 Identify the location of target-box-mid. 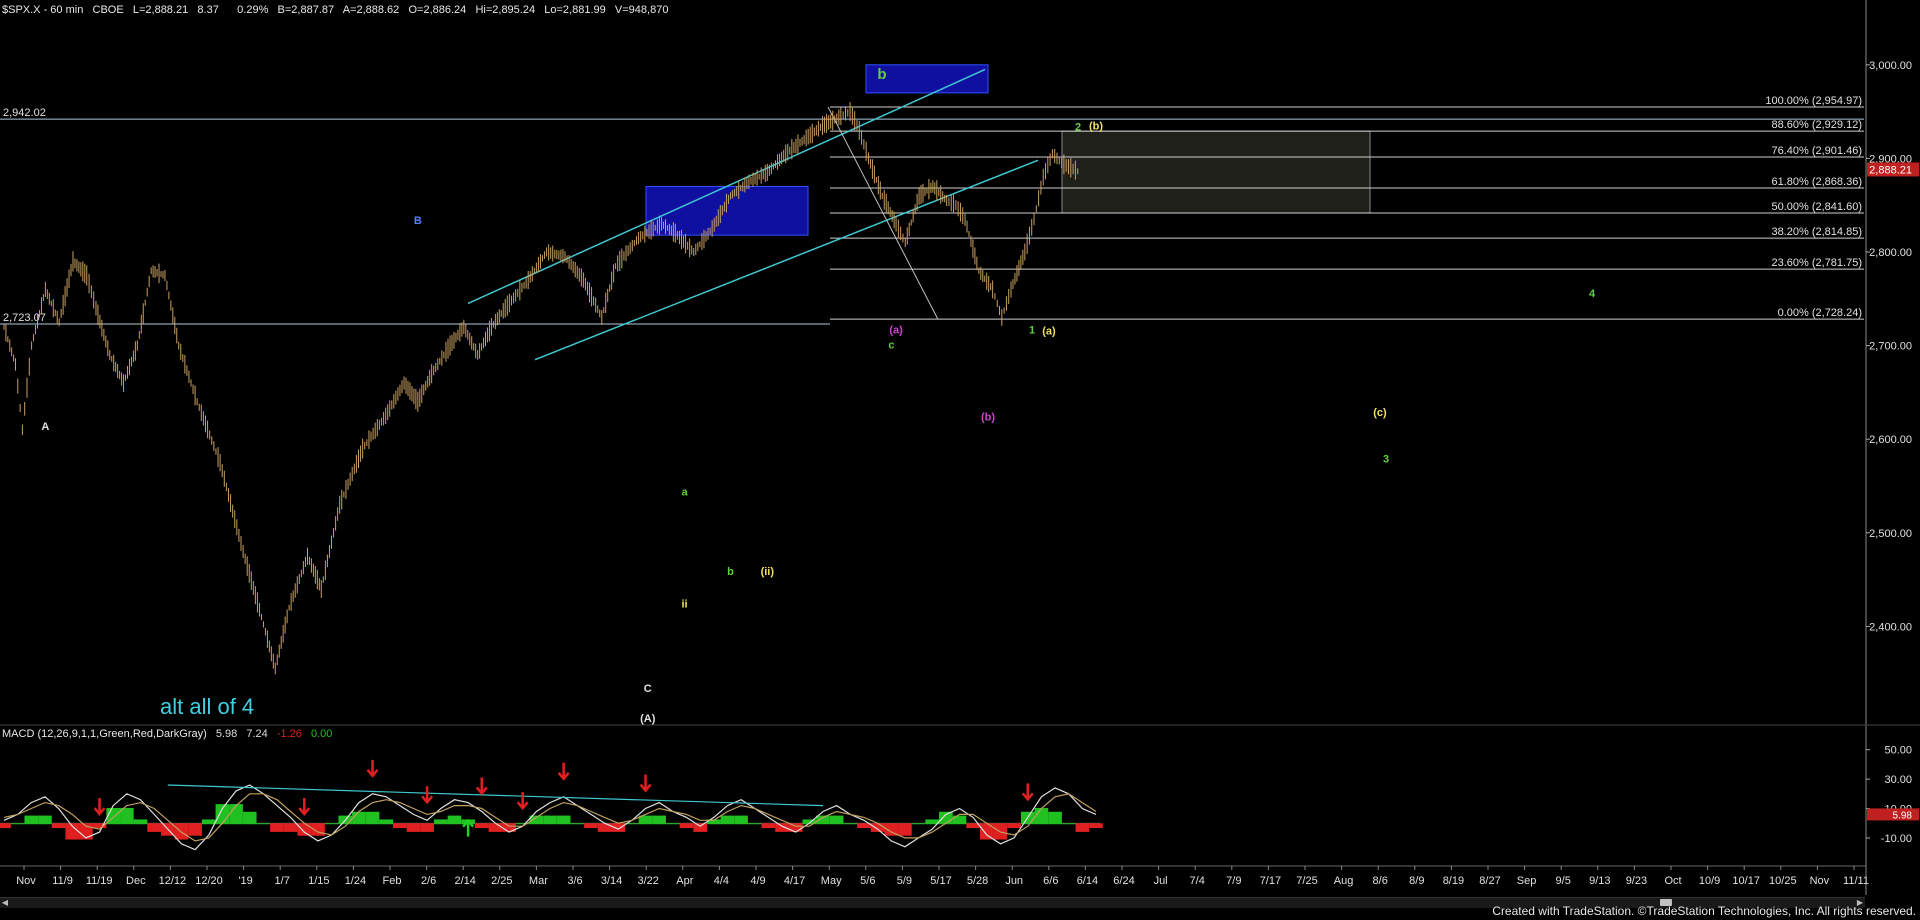
(727, 210).